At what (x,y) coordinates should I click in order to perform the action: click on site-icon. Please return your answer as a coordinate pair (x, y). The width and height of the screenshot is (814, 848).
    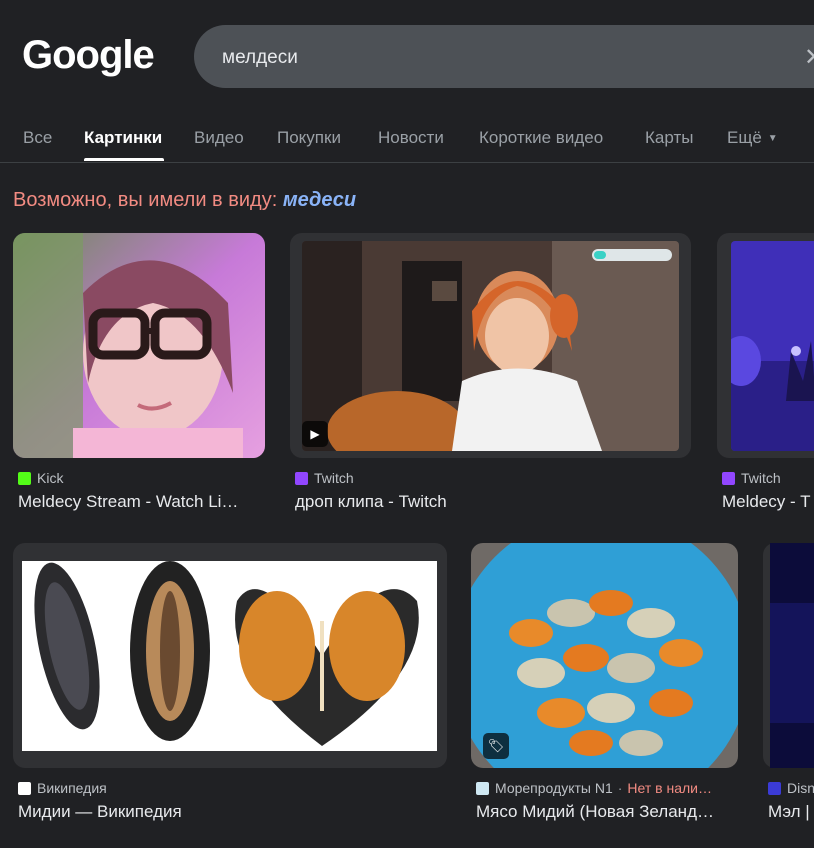
    Looking at the image, I should click on (774, 788).